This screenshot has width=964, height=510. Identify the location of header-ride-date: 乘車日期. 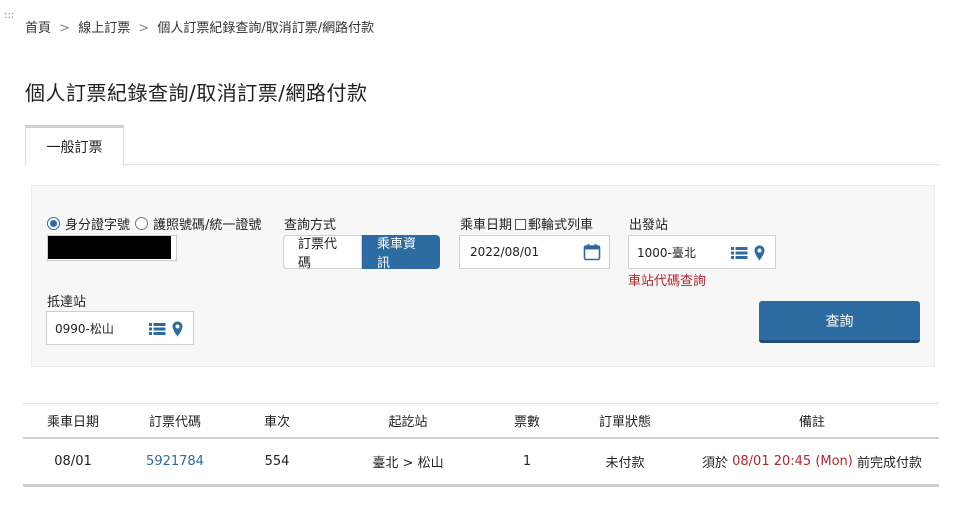
(72, 422).